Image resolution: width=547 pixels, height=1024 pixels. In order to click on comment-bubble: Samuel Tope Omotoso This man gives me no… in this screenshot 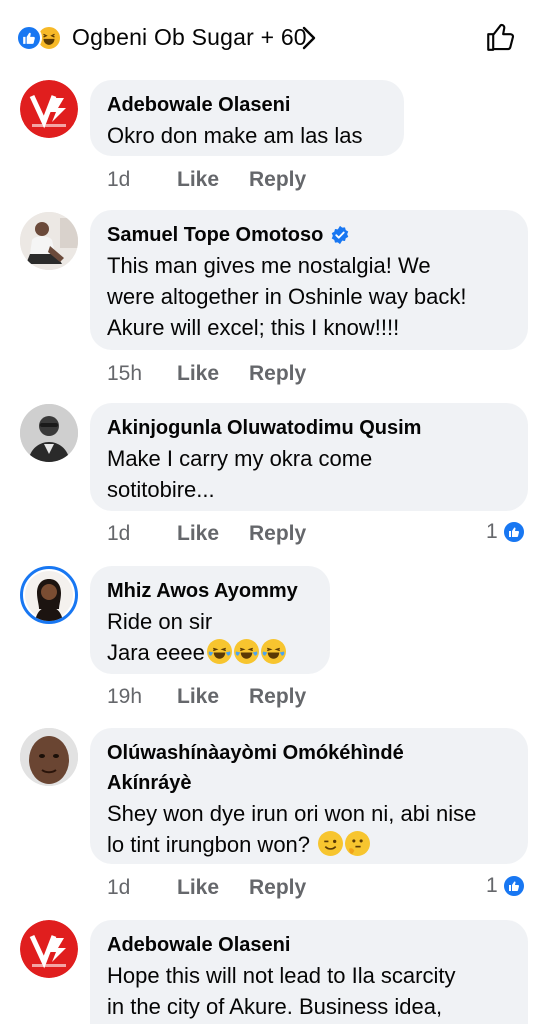, I will do `click(309, 280)`.